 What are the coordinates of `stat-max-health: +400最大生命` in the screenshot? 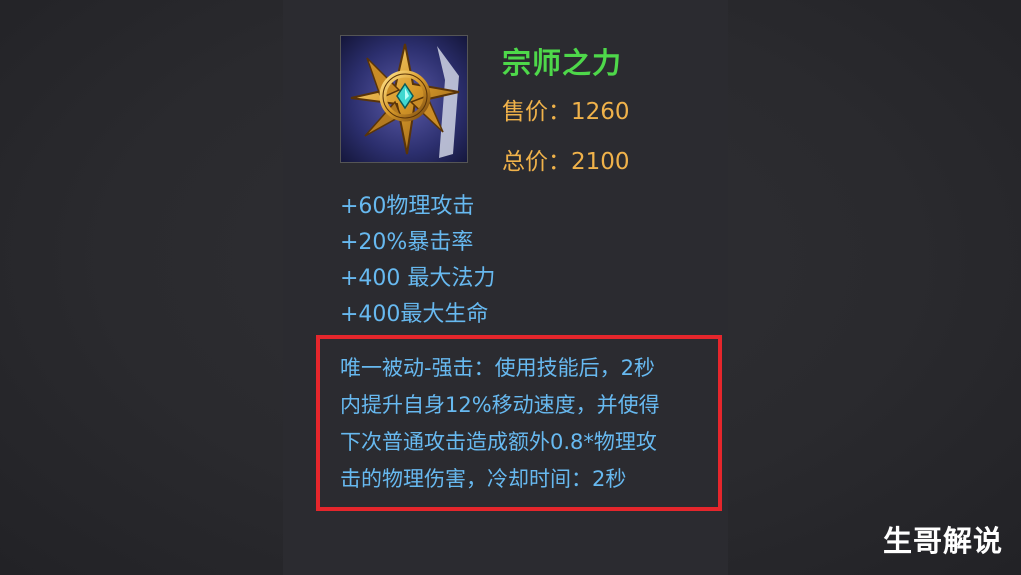 It's located at (414, 314).